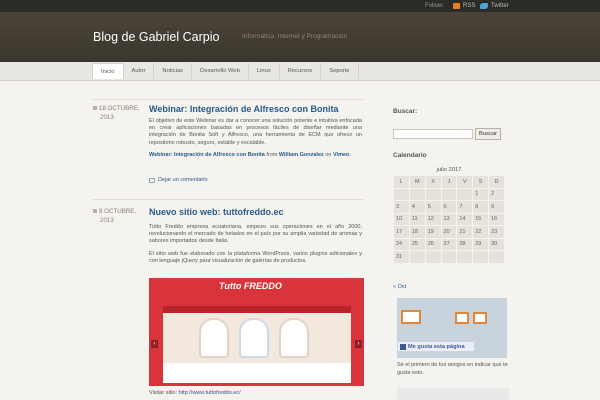 Image resolution: width=600 pixels, height=400 pixels. Describe the element at coordinates (465, 207) in the screenshot. I see `calendar-day: 7` at that location.